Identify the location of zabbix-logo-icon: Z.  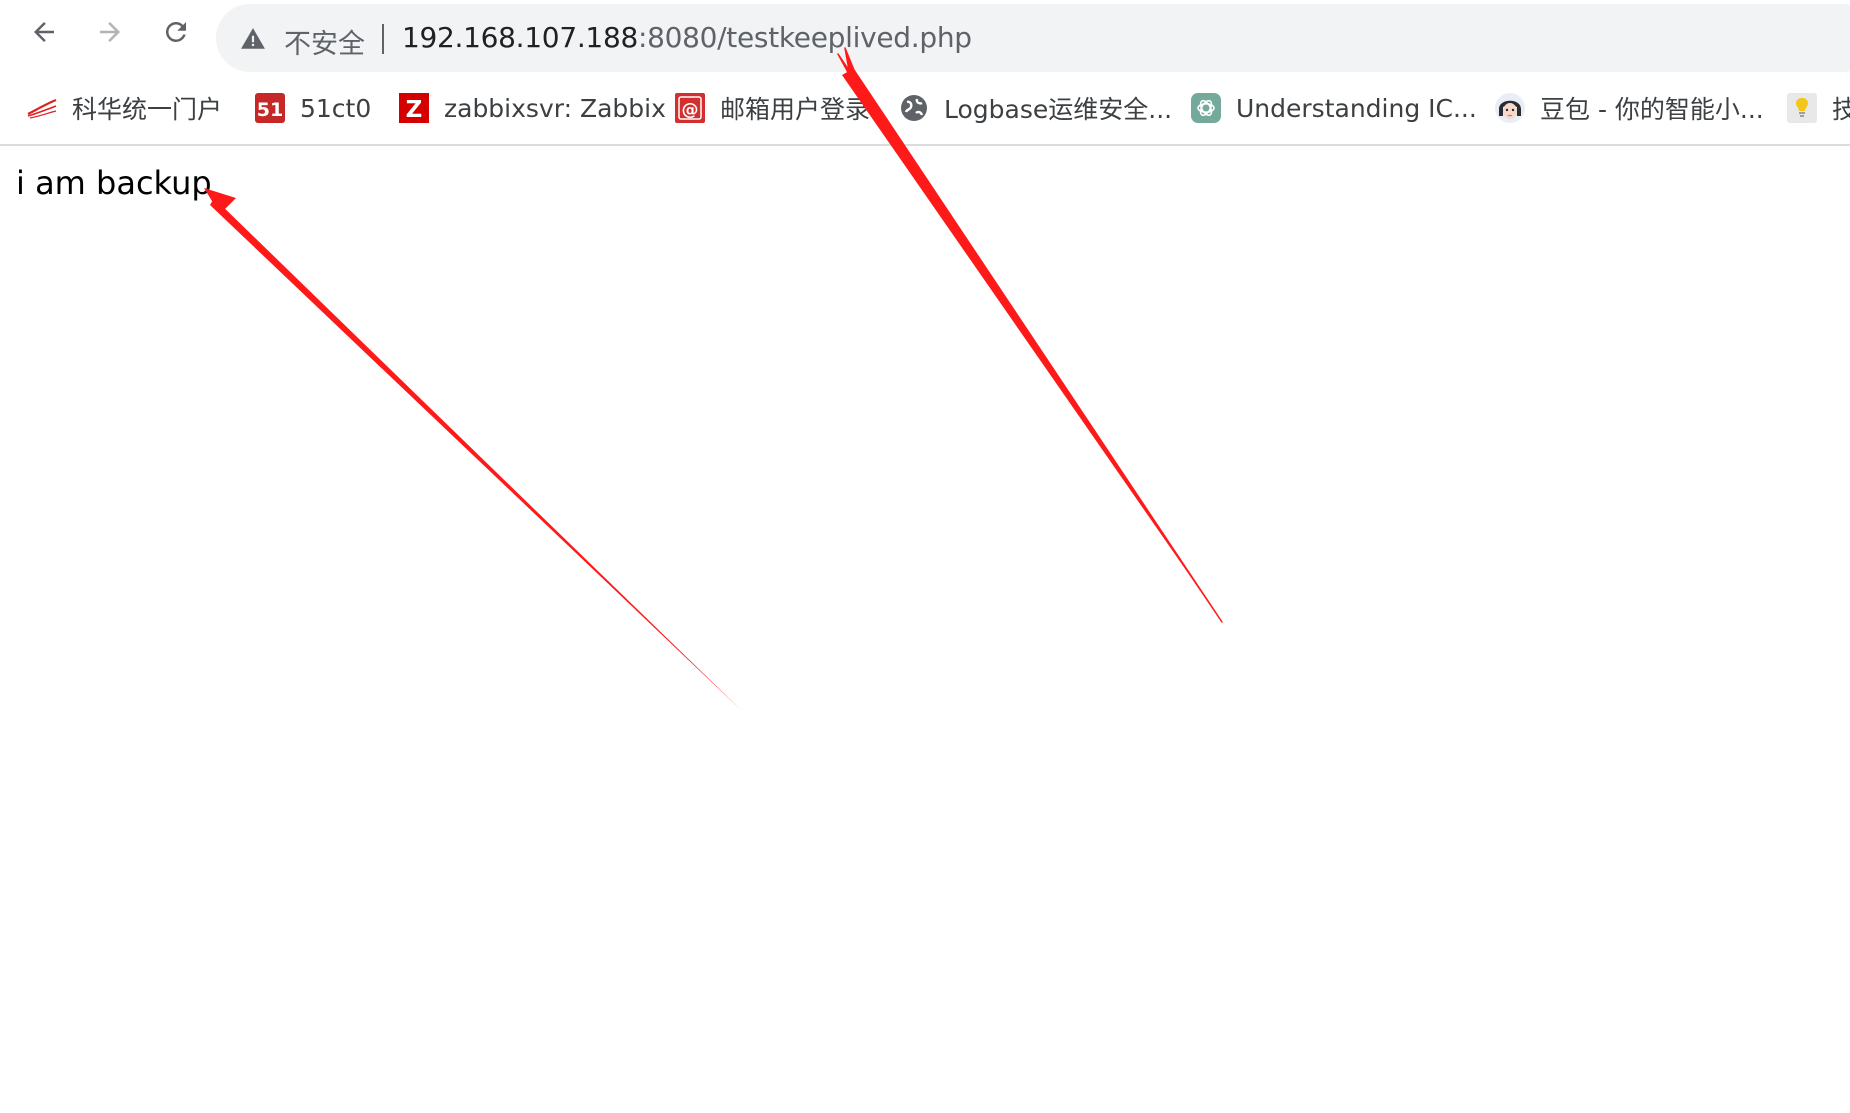
(414, 108).